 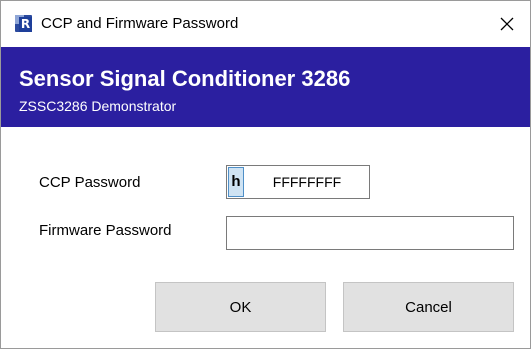 I want to click on firmware-password-label: Firmware Password, so click(x=105, y=230).